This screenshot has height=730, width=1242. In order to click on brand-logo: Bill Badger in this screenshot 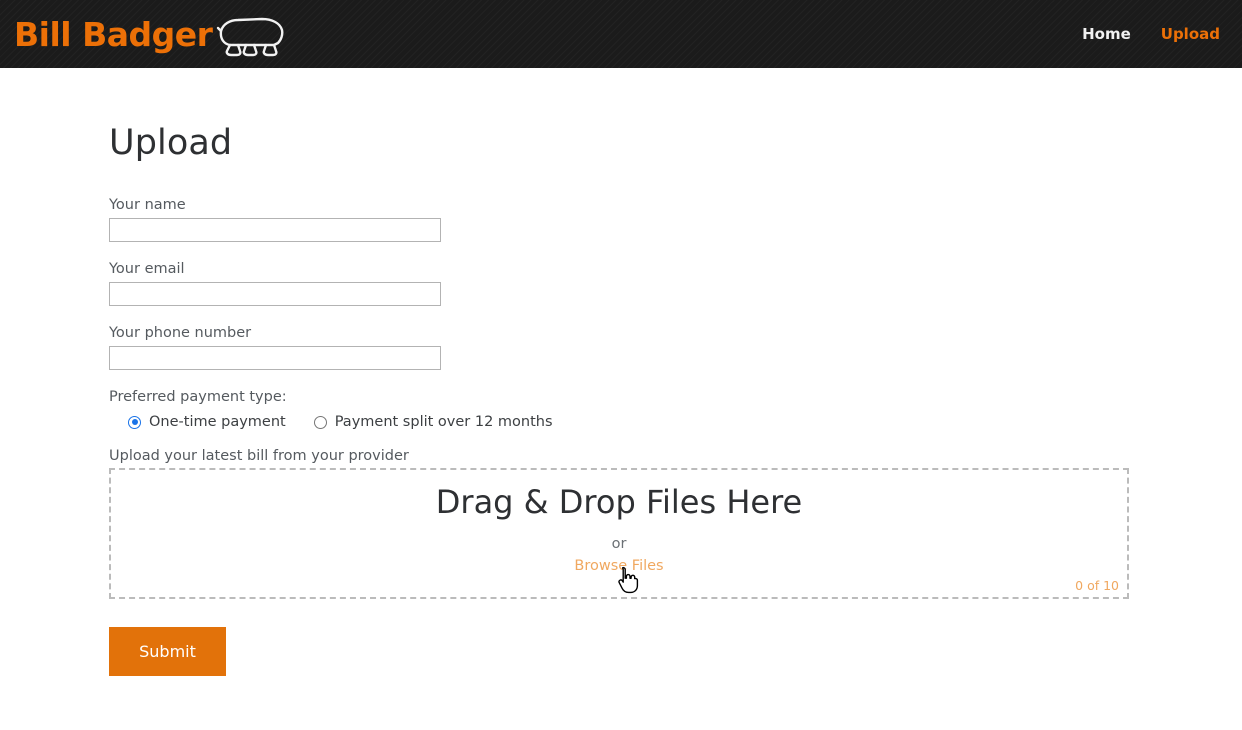, I will do `click(151, 34)`.